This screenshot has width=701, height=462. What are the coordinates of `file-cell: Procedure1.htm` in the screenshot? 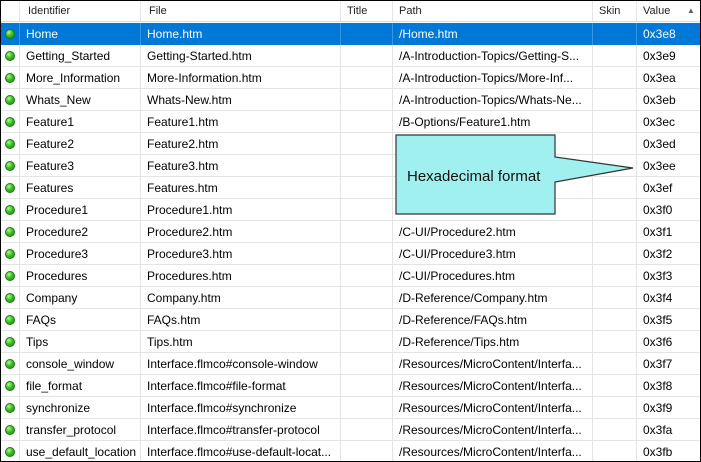 It's located at (241, 210).